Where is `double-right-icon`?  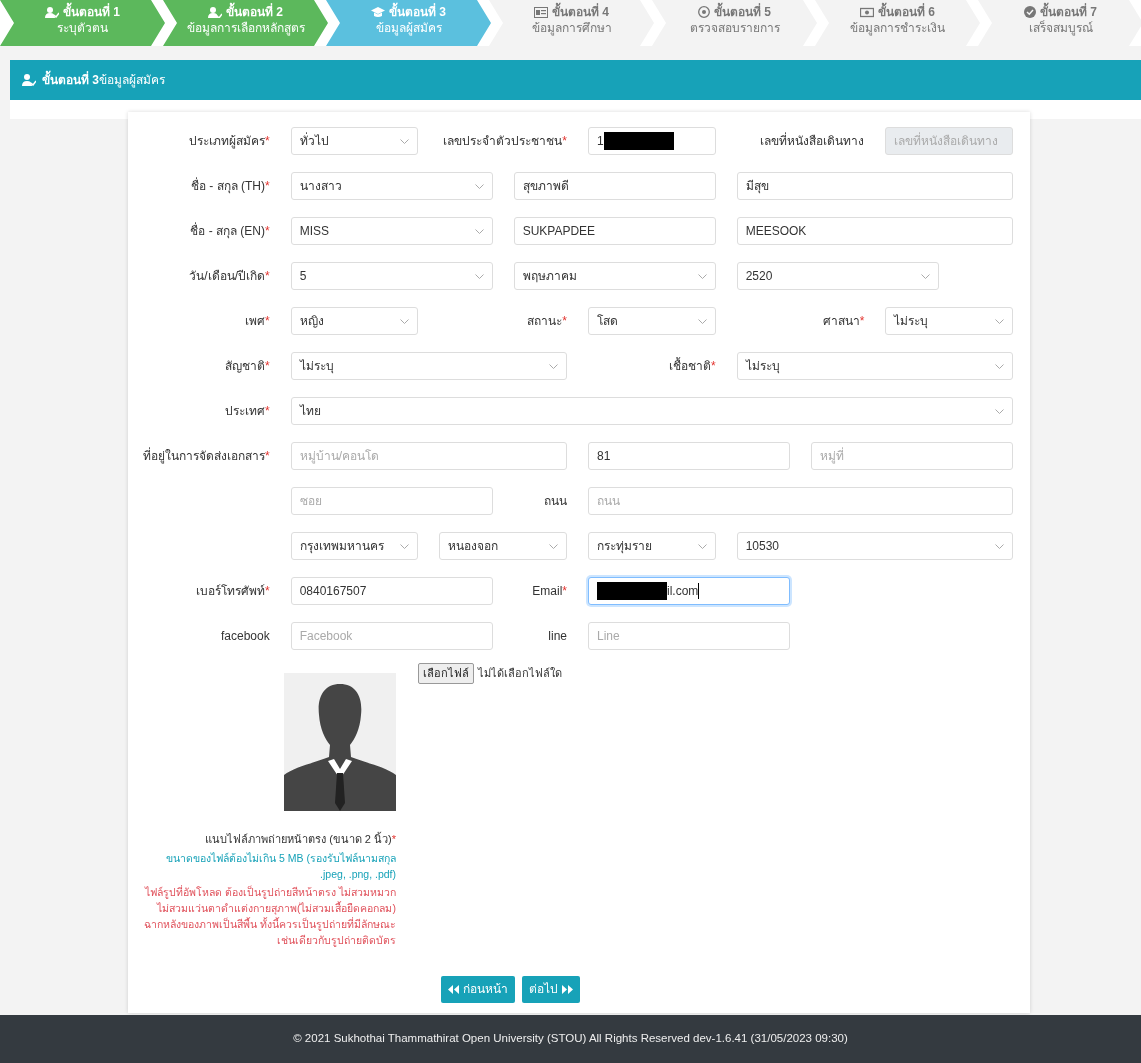
double-right-icon is located at coordinates (567, 989).